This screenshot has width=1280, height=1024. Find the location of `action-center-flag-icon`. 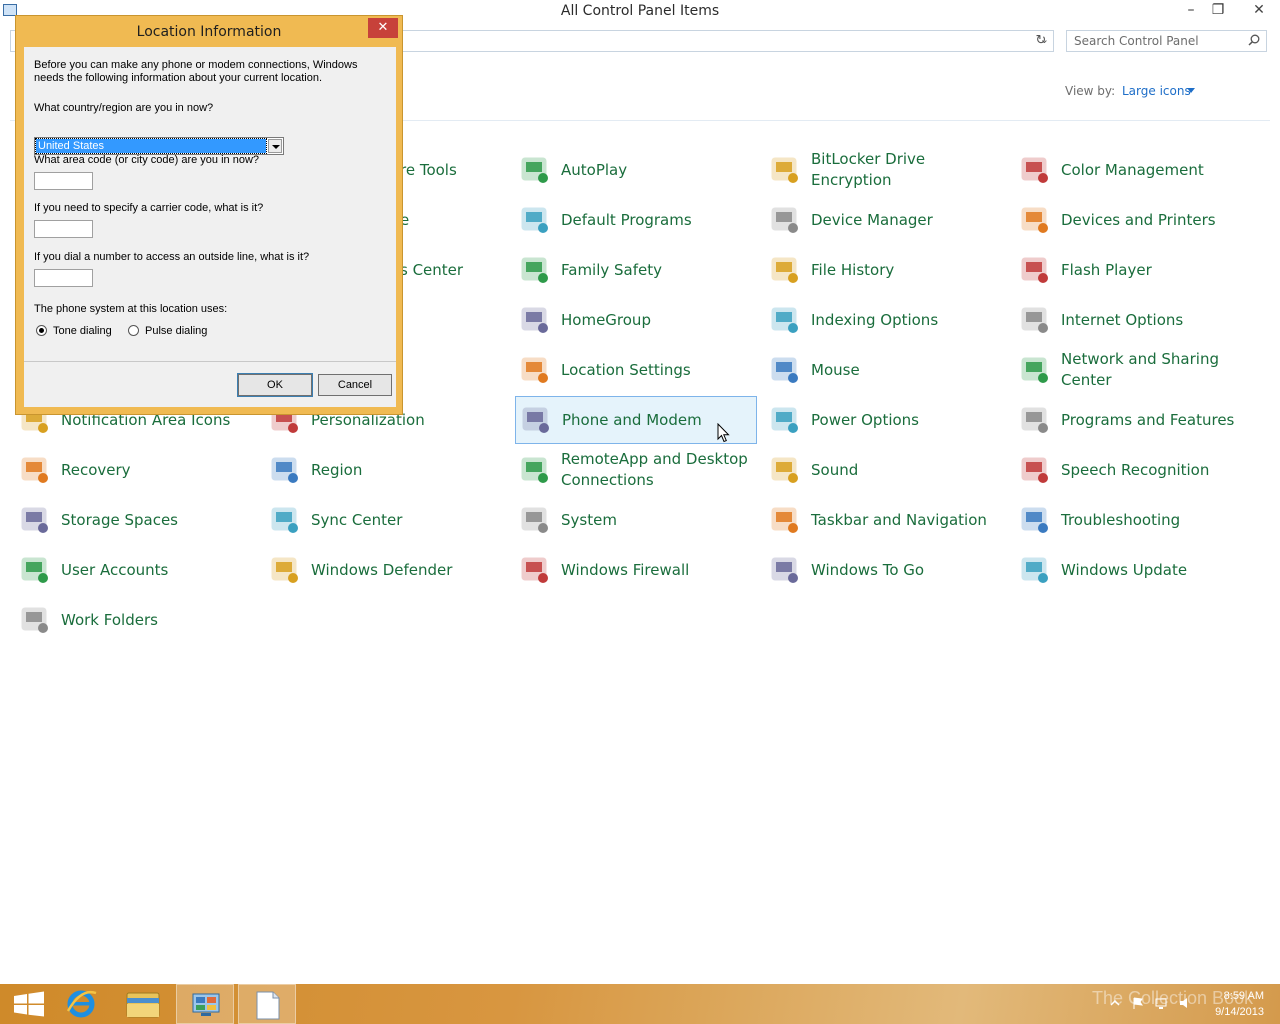

action-center-flag-icon is located at coordinates (1138, 1003).